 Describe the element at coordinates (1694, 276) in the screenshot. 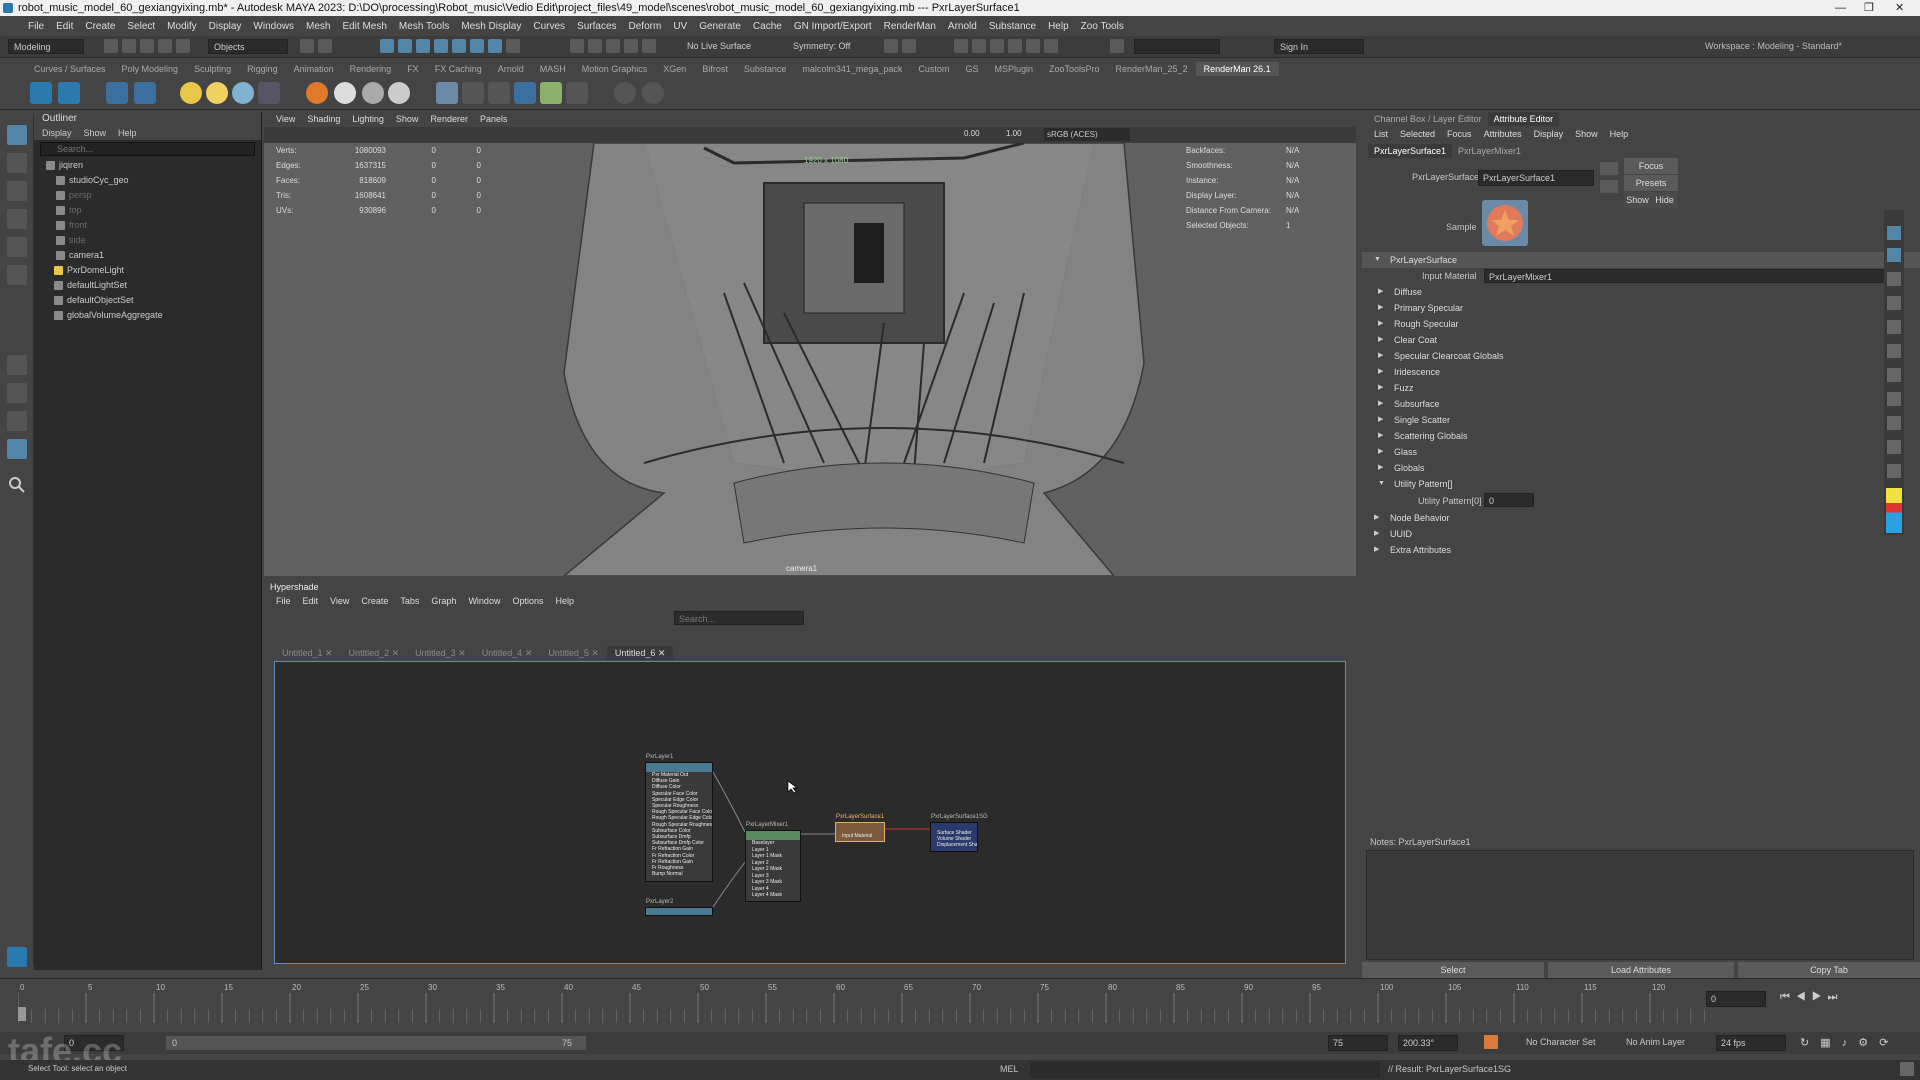

I see `input-material-field: PxrLayerMixer1` at that location.